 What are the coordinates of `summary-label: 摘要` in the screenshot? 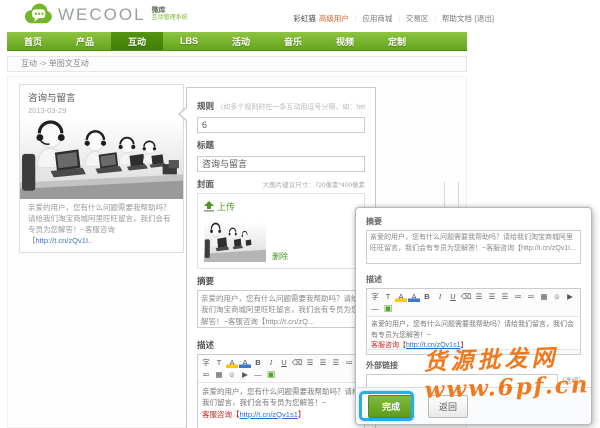 It's located at (206, 281).